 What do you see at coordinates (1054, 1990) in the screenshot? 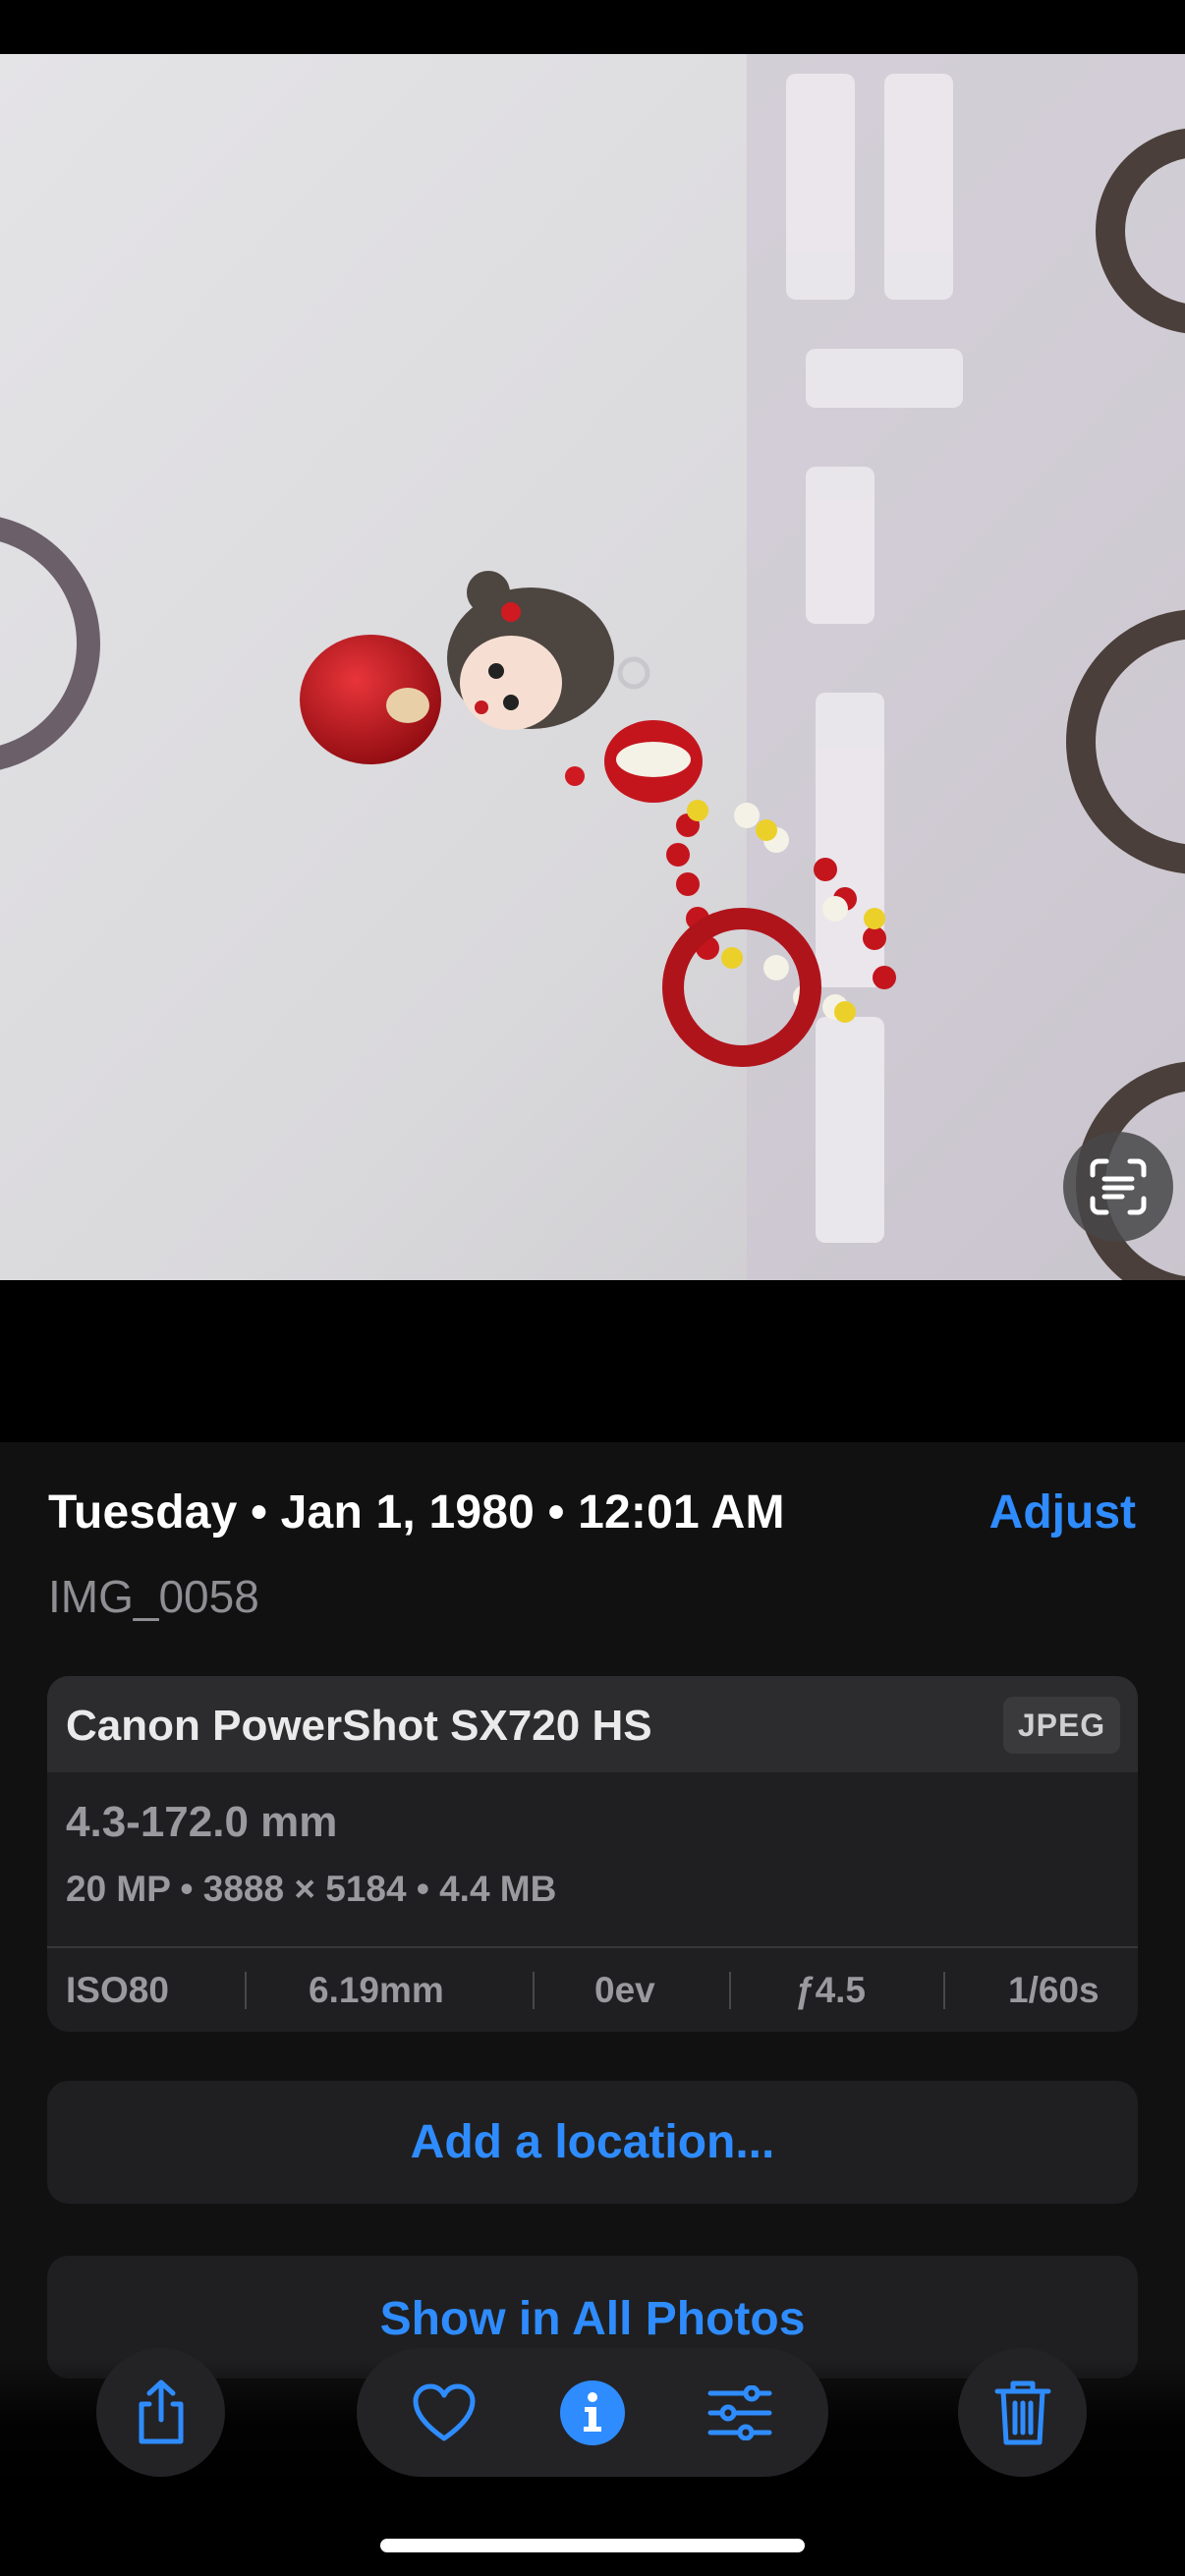
I see `exif-shutter: 1/60s` at bounding box center [1054, 1990].